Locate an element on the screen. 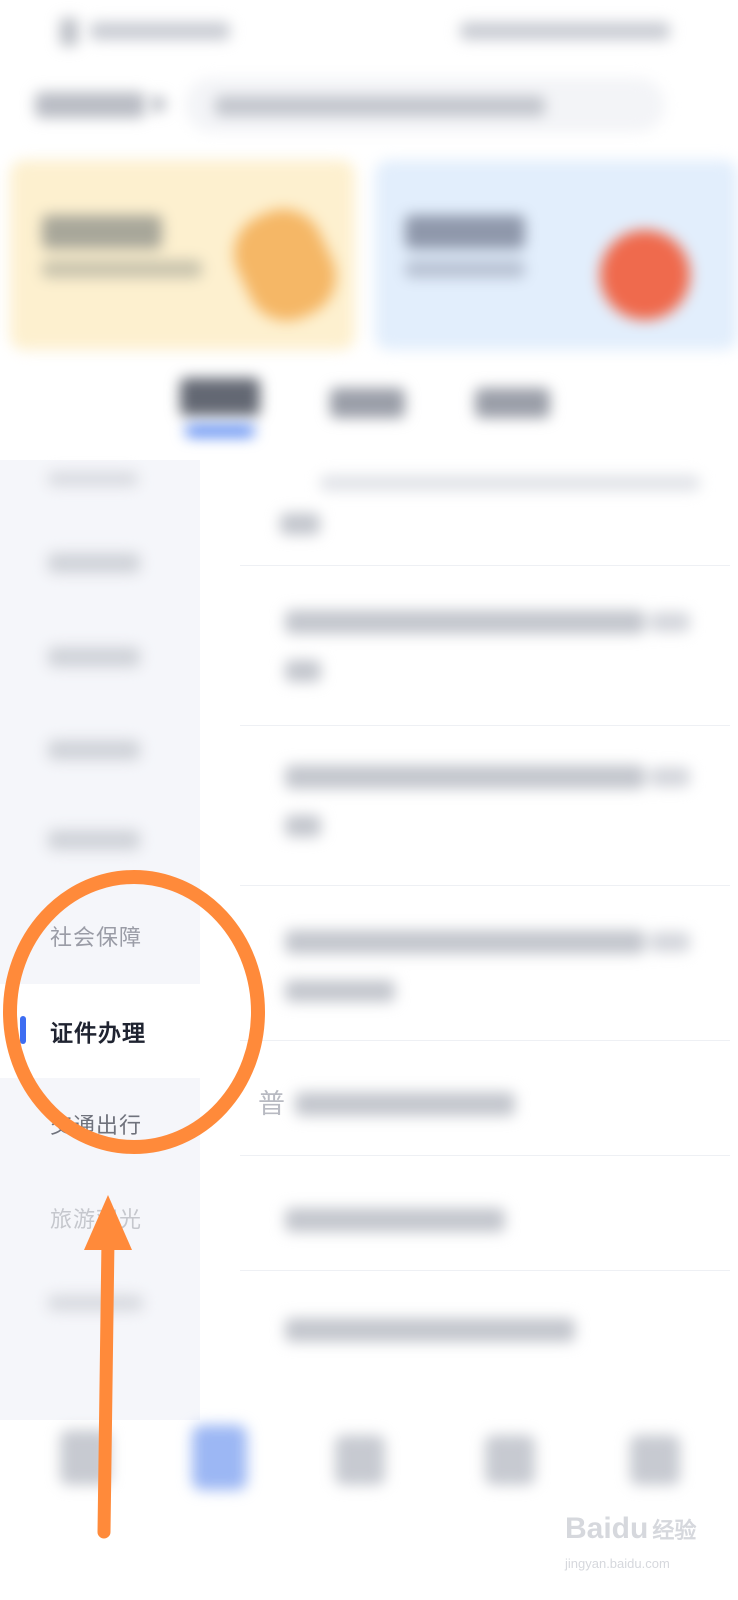 This screenshot has width=738, height=1600. nav-profile is located at coordinates (655, 1475).